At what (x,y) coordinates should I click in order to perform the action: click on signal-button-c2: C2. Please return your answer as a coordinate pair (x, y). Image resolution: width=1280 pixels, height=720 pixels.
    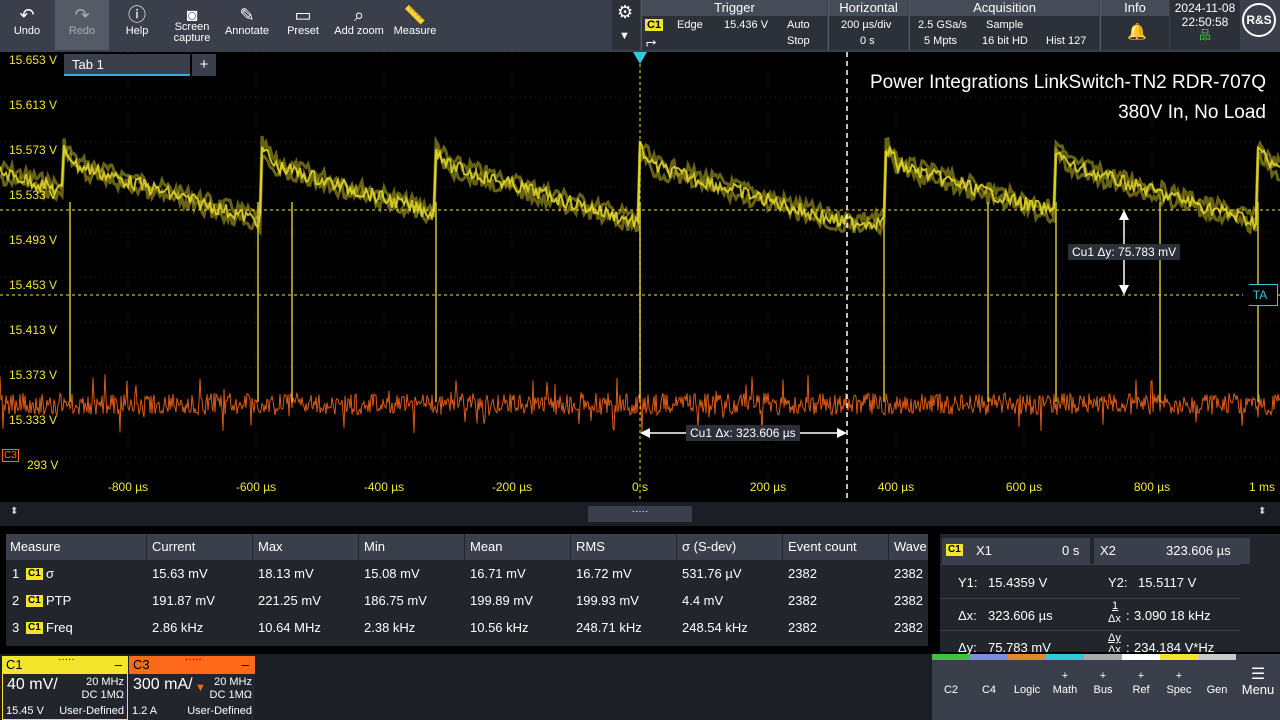
    Looking at the image, I should click on (951, 687).